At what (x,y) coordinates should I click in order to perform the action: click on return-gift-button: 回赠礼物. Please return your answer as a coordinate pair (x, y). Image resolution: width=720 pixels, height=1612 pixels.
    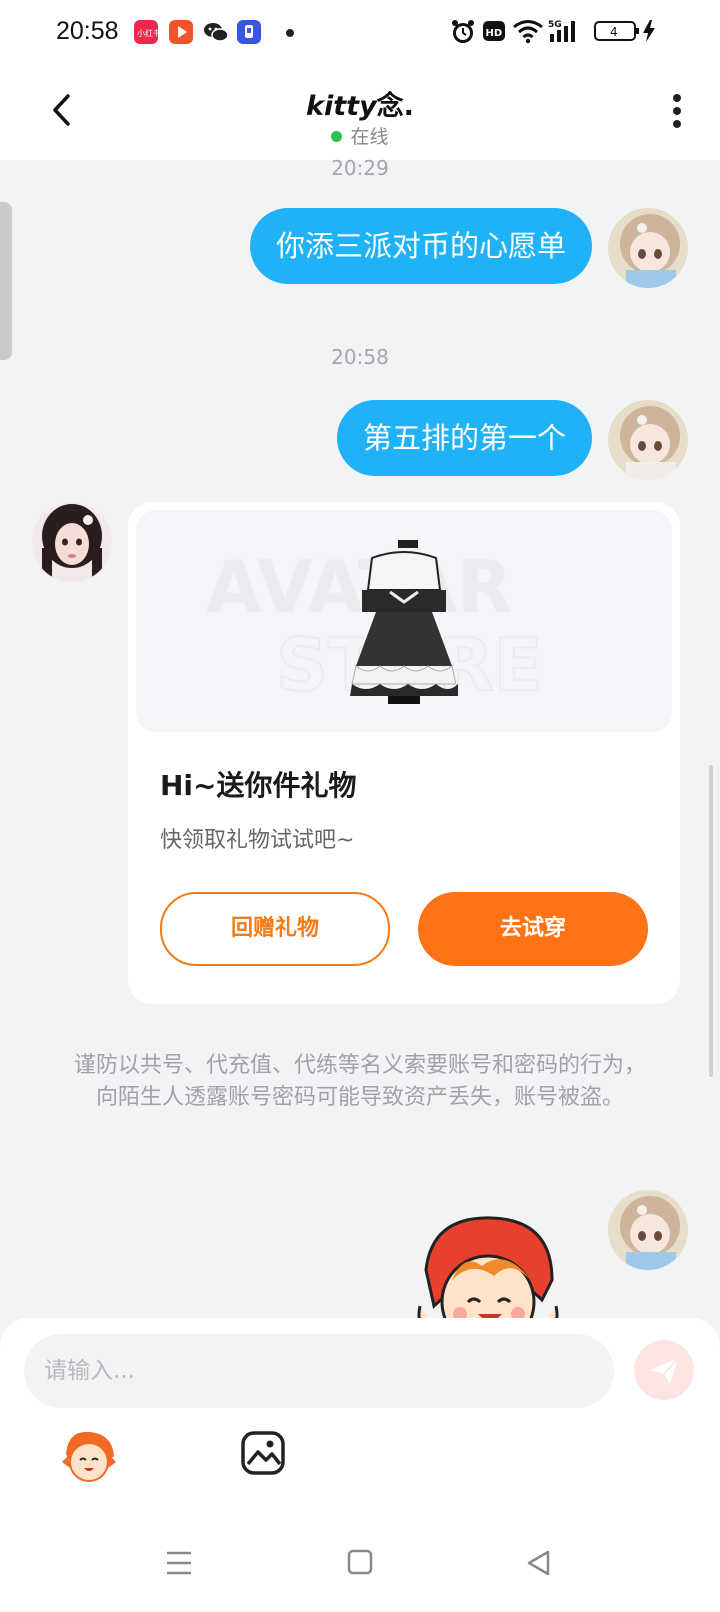
    Looking at the image, I should click on (275, 929).